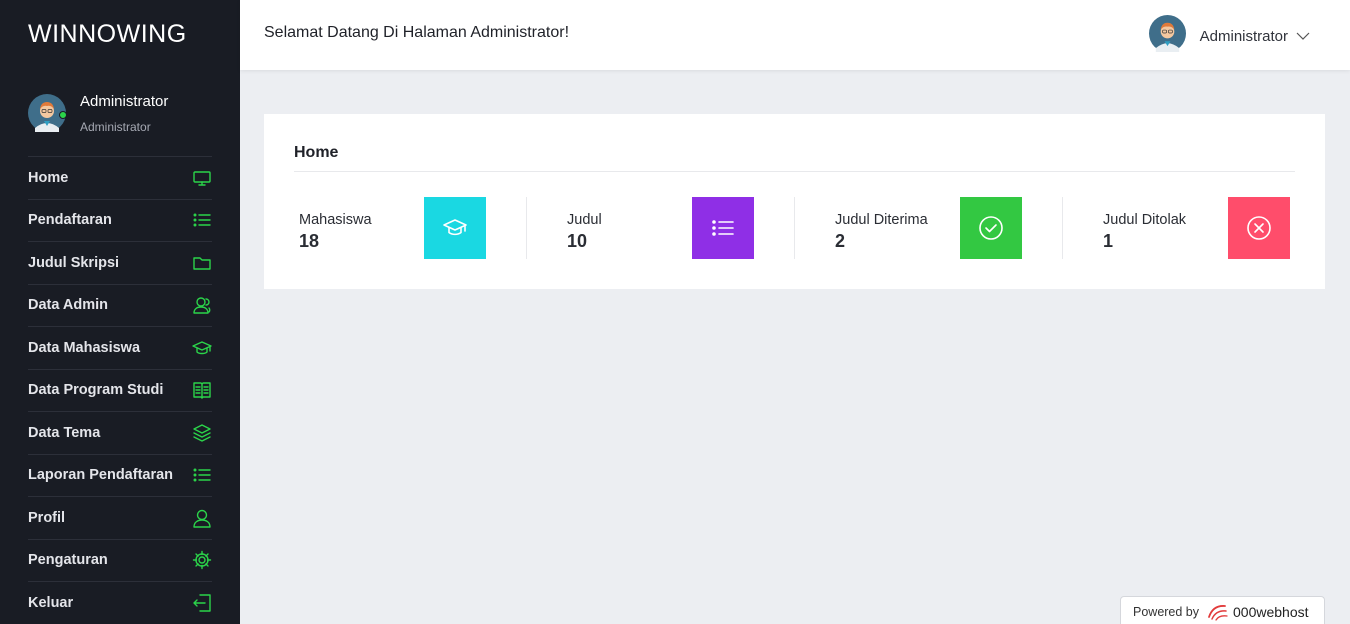 This screenshot has height=624, width=1350. Describe the element at coordinates (840, 241) in the screenshot. I see `stat-value: 2` at that location.